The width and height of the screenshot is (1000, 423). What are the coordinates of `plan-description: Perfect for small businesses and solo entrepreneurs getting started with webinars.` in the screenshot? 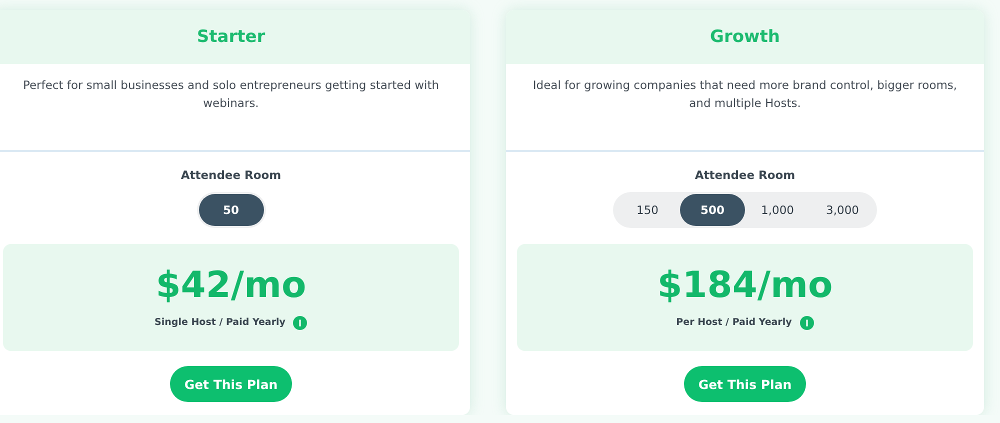 It's located at (231, 94).